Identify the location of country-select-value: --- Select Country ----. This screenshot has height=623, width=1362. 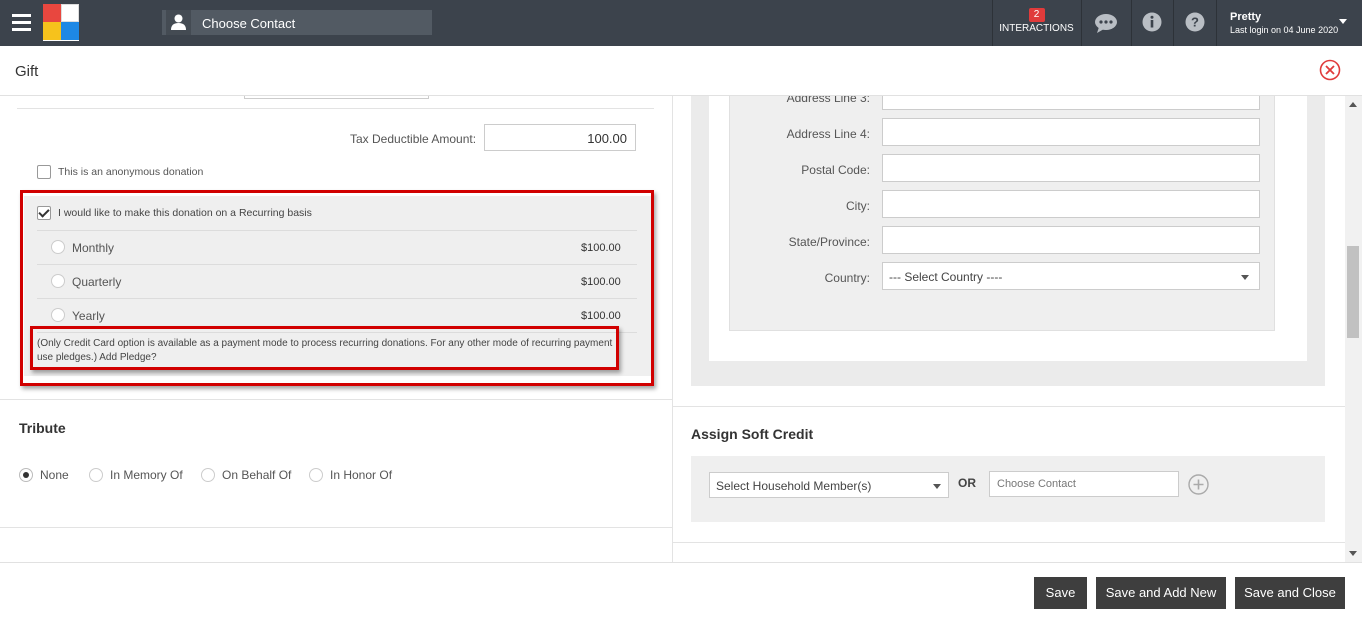
(946, 277).